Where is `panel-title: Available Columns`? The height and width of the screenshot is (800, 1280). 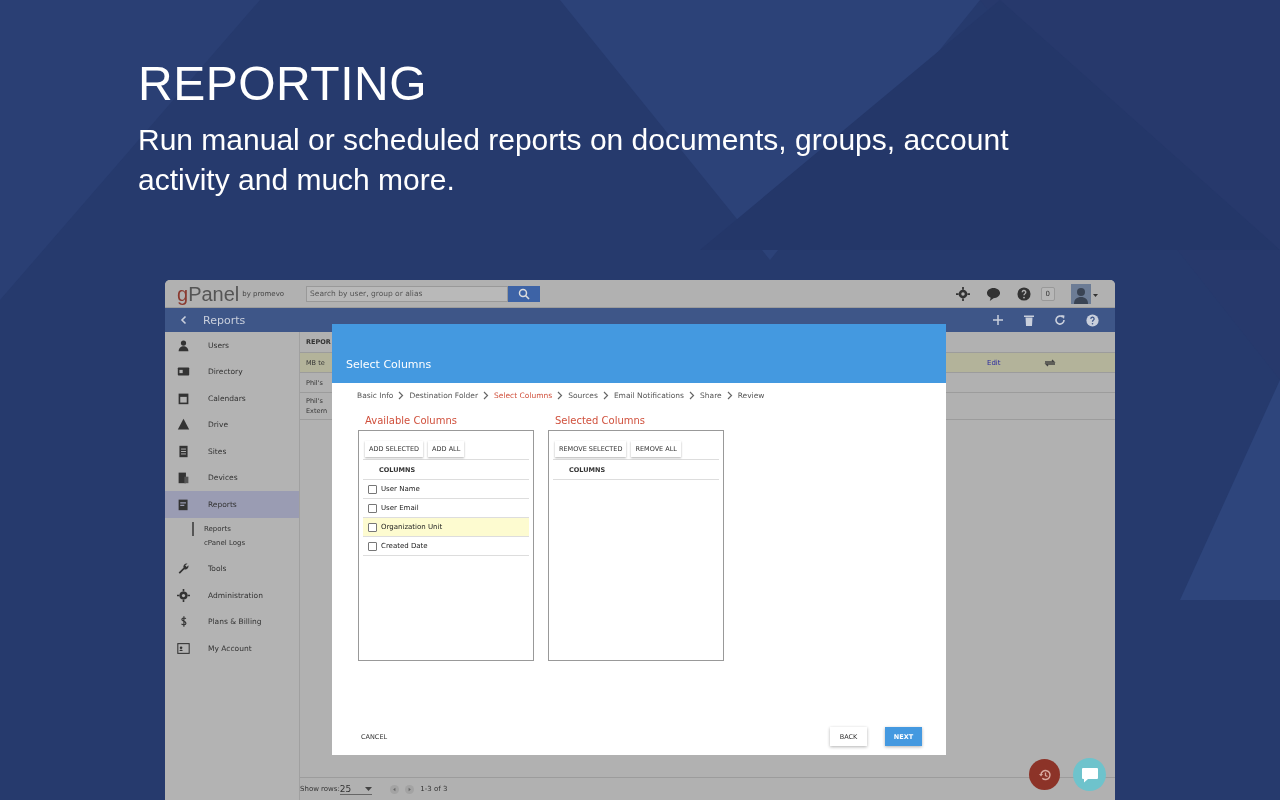 panel-title: Available Columns is located at coordinates (411, 420).